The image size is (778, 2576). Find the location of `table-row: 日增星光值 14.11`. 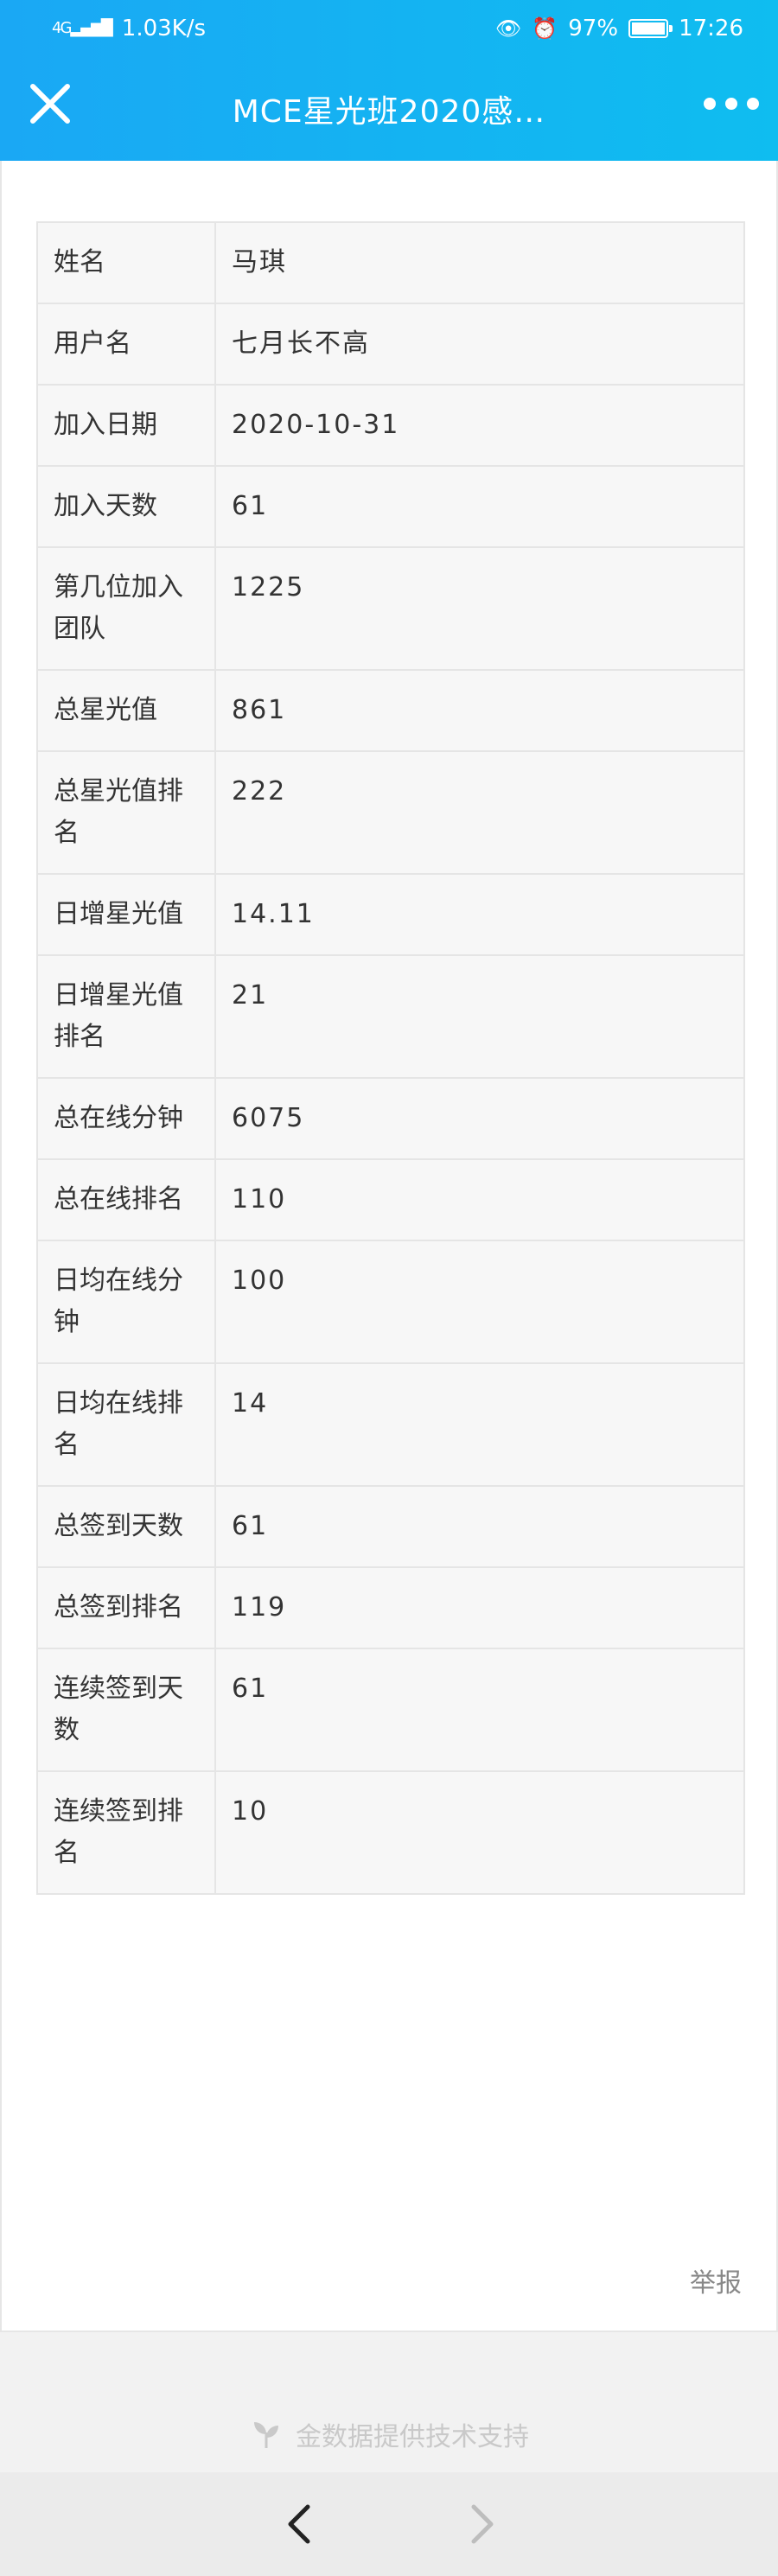

table-row: 日增星光值 14.11 is located at coordinates (391, 914).